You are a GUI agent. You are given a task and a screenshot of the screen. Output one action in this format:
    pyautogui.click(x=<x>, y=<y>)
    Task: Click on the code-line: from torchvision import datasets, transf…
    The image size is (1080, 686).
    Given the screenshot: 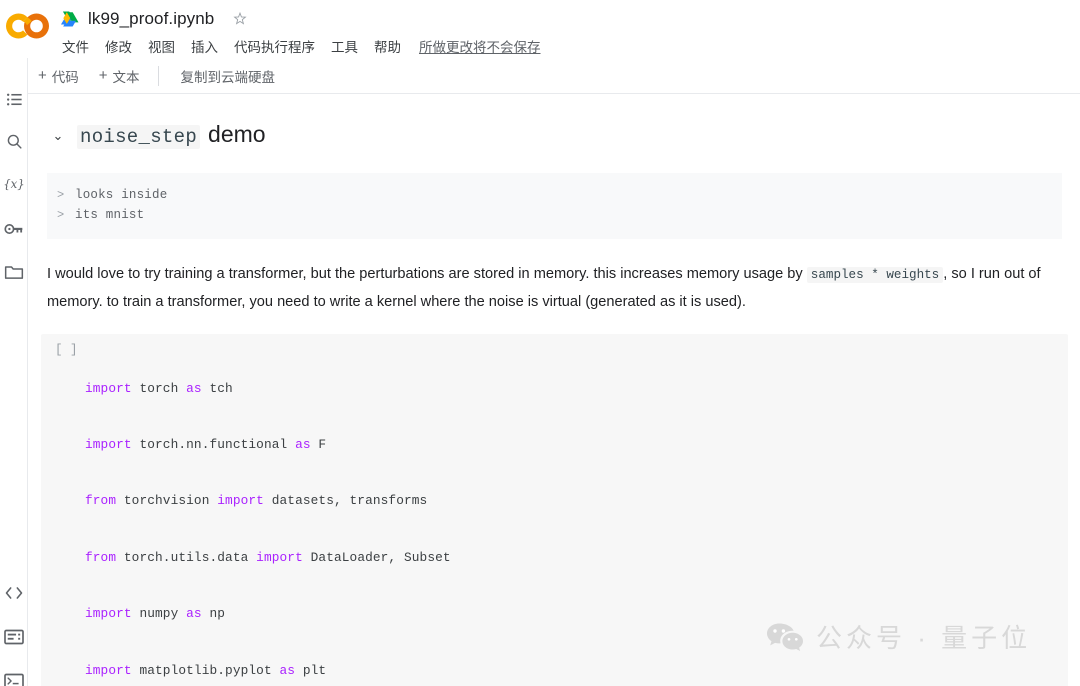 What is the action you would take?
    pyautogui.click(x=256, y=501)
    